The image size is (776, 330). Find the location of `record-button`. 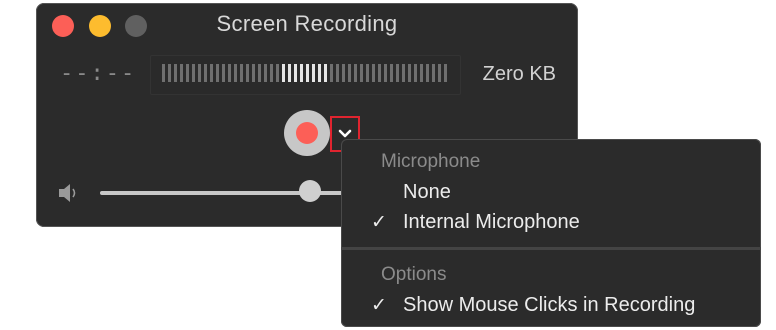

record-button is located at coordinates (307, 133).